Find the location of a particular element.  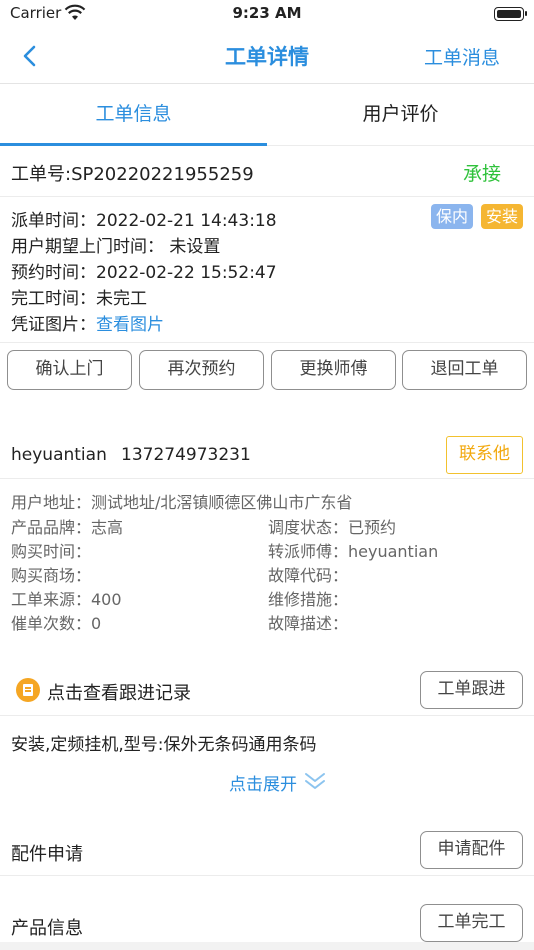

view-images-link: 查看图片 is located at coordinates (130, 325).